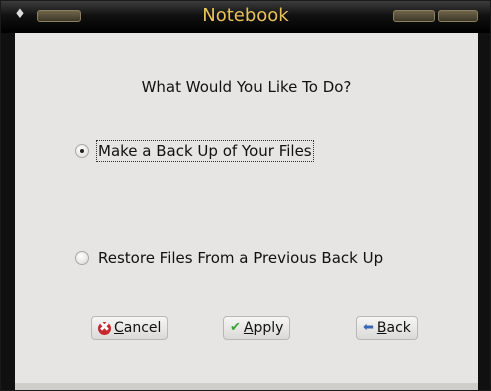  I want to click on option-backup: Make a Back Up of Your Files, so click(194, 151).